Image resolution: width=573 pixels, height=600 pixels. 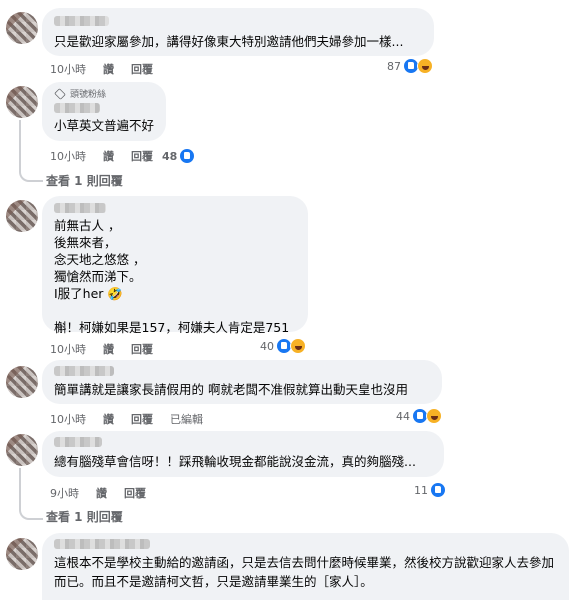 I want to click on comment-bubble: 簡單講就是讓家長請假用的 啊就老闆不准假就算出動天皇也沒用, so click(x=242, y=382).